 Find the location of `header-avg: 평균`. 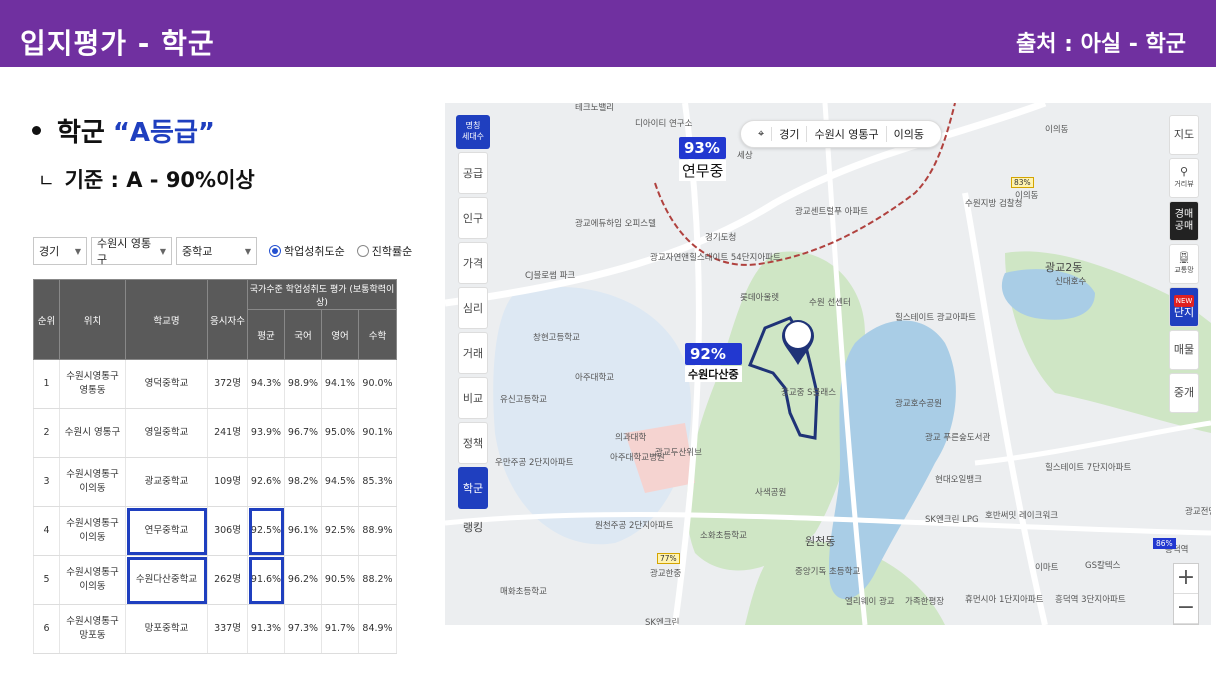

header-avg: 평균 is located at coordinates (266, 334).